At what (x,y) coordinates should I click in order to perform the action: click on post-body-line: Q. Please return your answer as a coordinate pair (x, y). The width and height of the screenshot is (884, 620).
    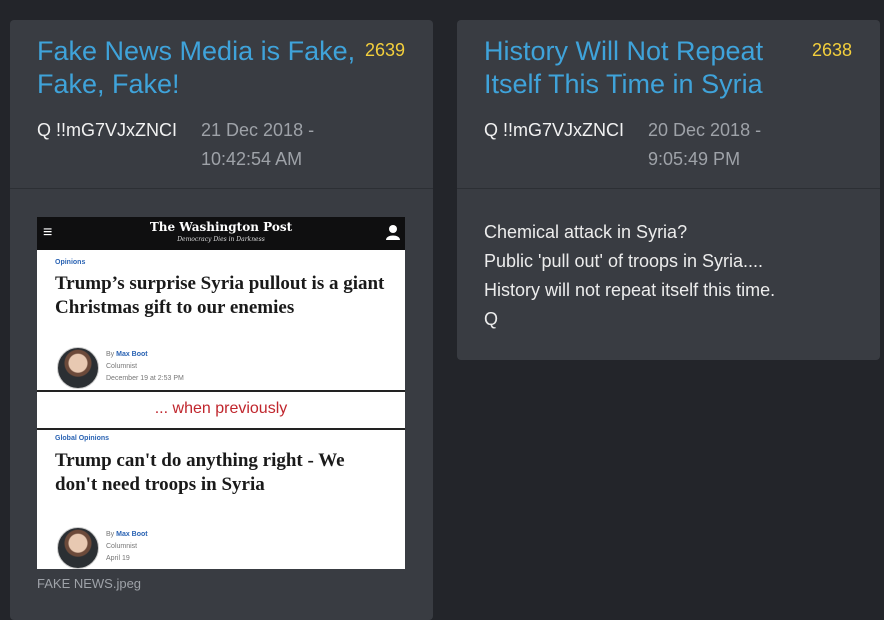
    Looking at the image, I should click on (491, 319).